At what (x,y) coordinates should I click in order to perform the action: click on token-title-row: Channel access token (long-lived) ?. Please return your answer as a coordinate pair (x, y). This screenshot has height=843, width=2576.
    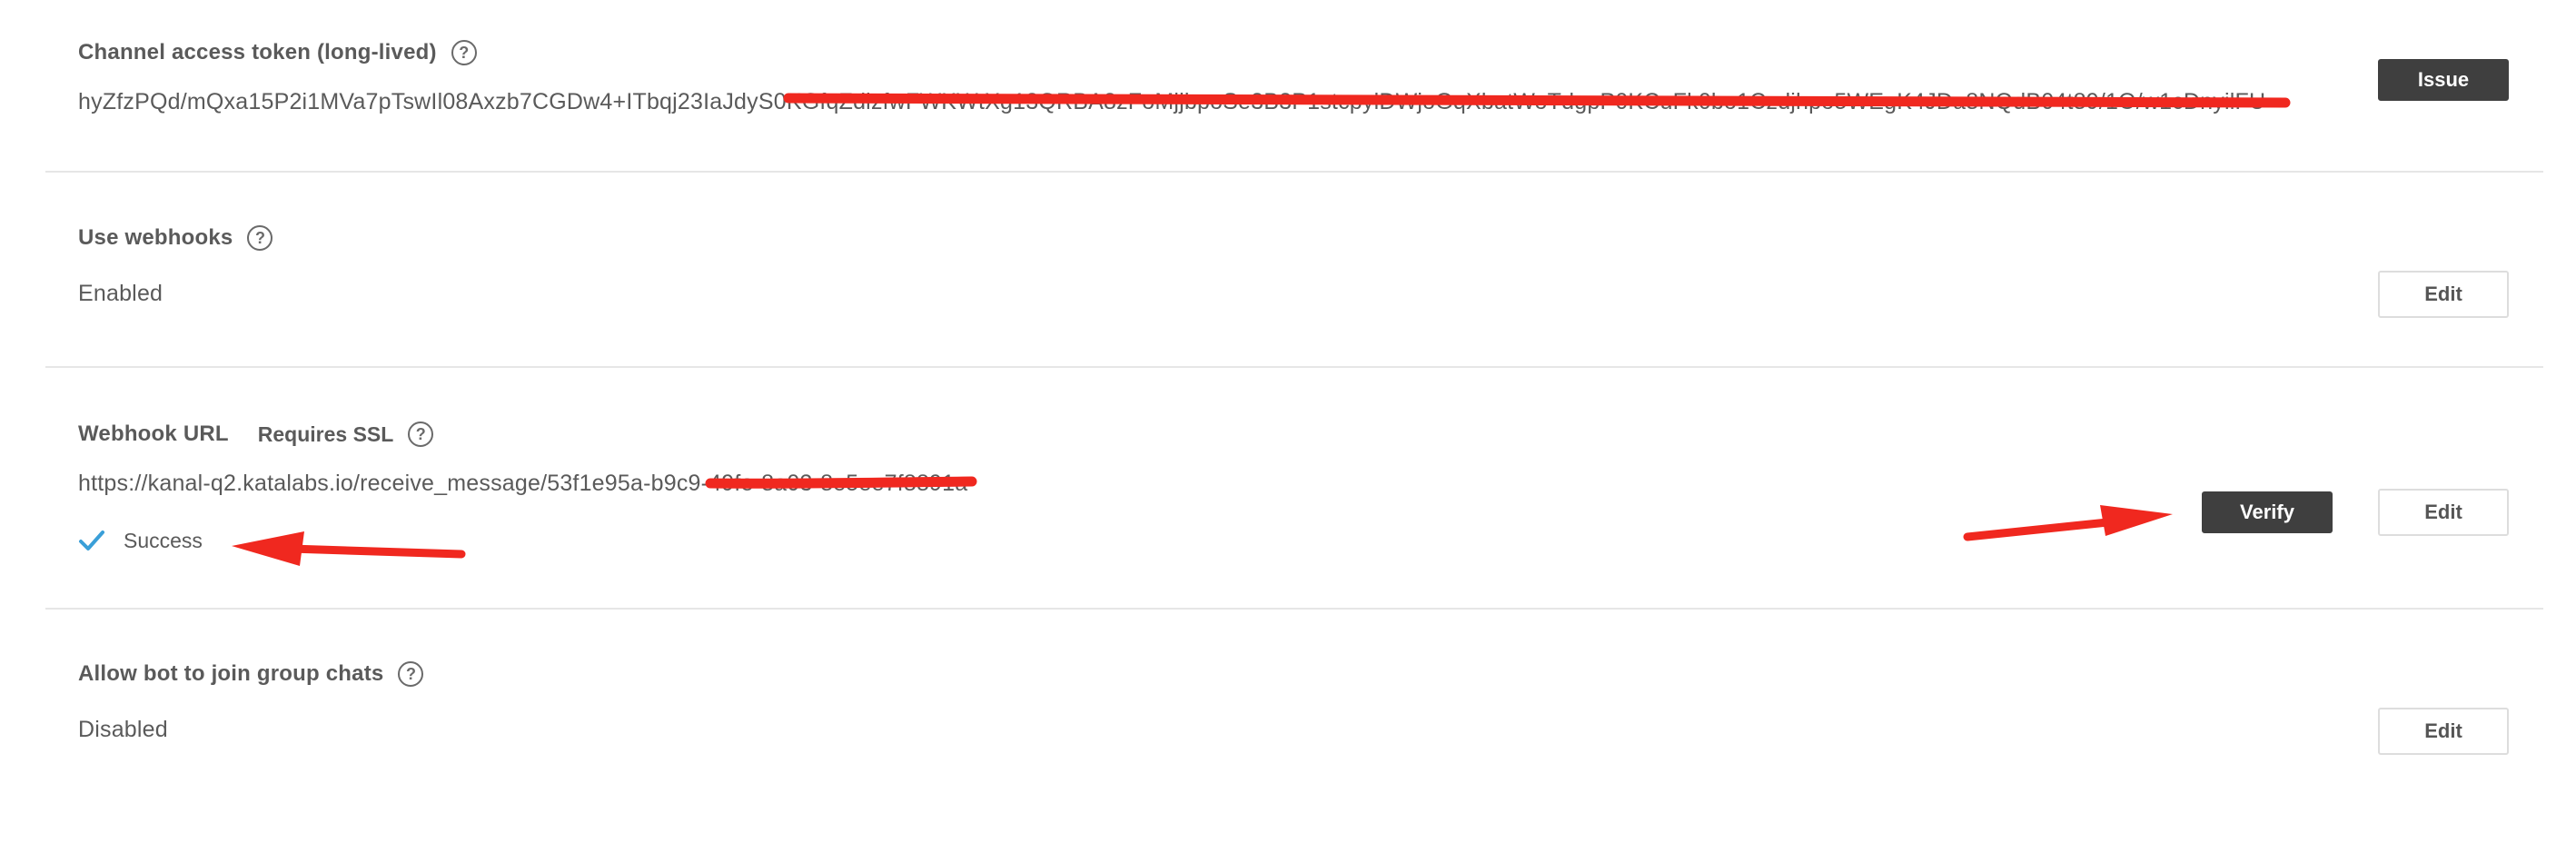
    Looking at the image, I should click on (277, 53).